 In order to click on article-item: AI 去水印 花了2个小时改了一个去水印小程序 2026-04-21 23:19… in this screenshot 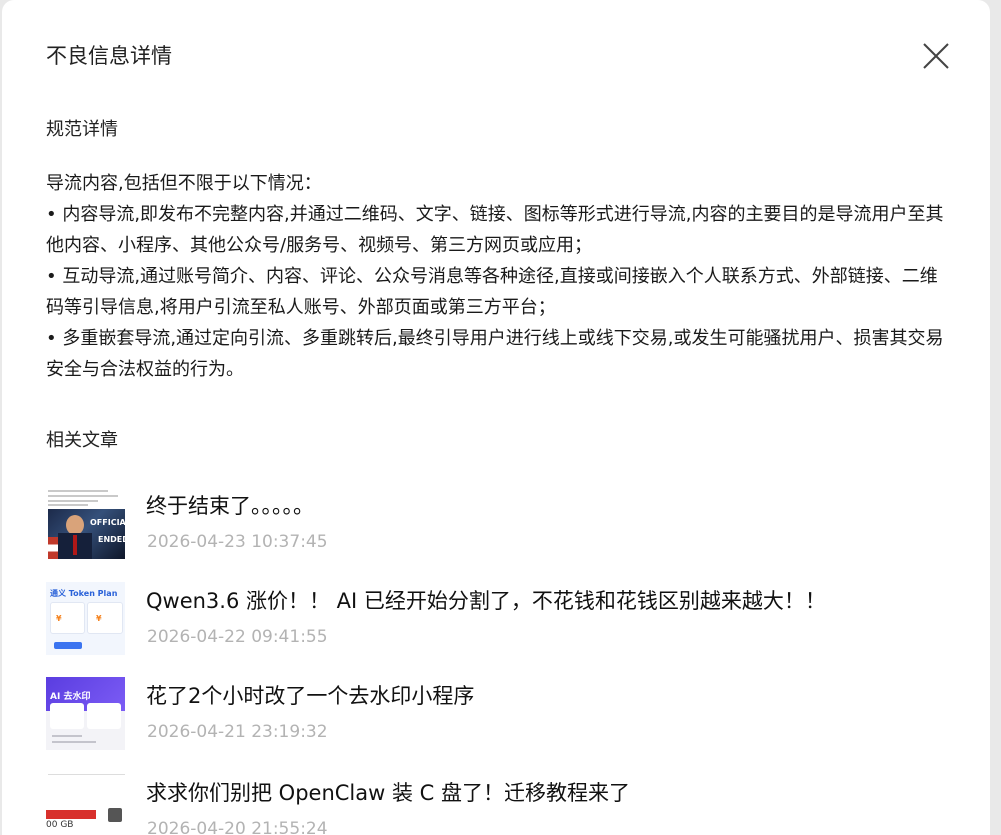, I will do `click(498, 717)`.